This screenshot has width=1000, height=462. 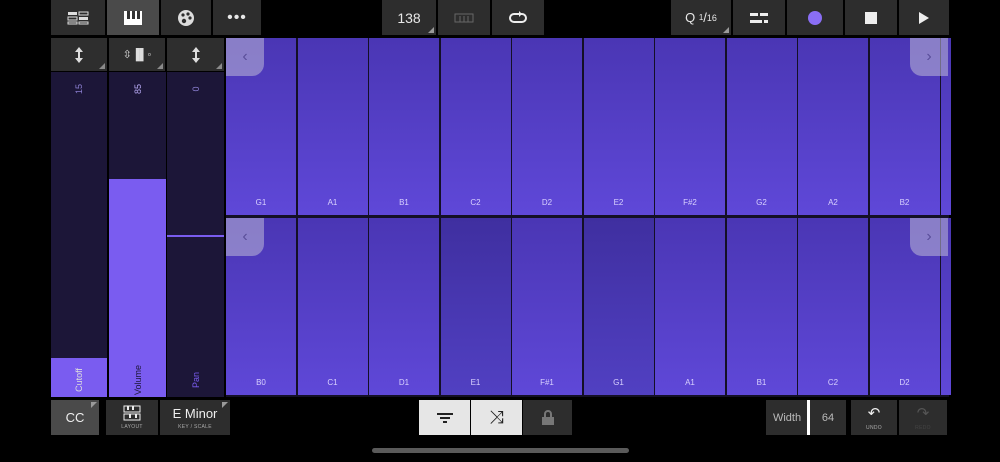 I want to click on filter-button, so click(x=444, y=417).